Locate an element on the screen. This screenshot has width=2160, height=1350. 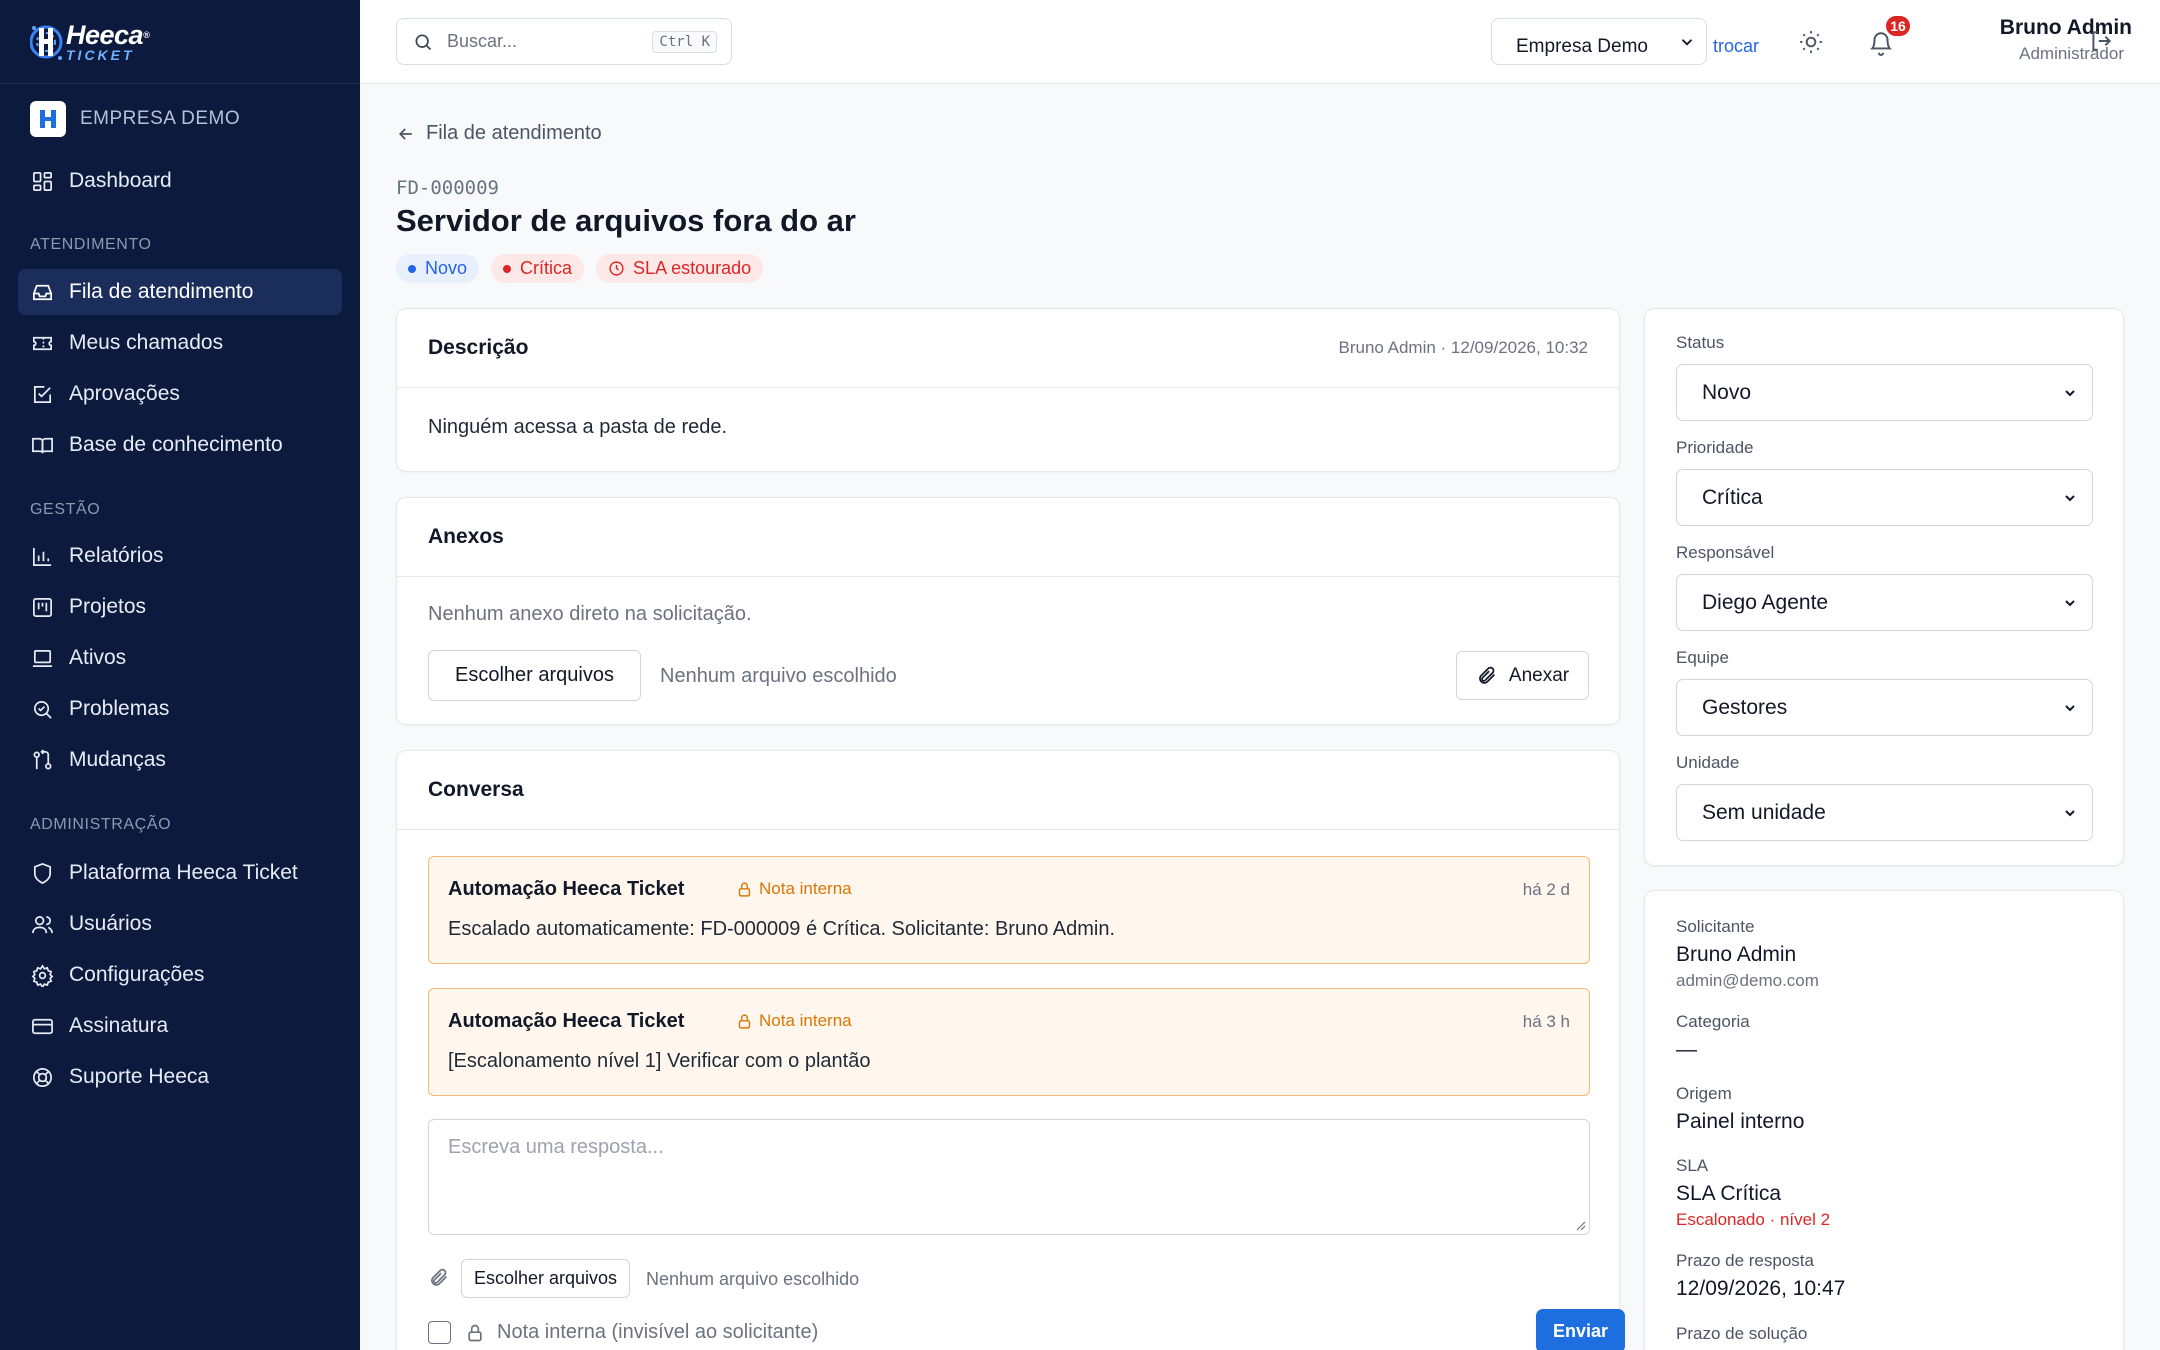
attachments-header: Anexos is located at coordinates (1008, 537).